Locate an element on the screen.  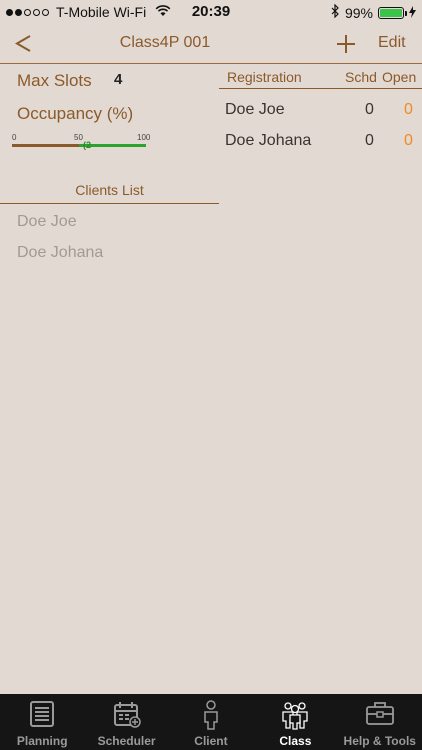
tab-label: Help & Tools is located at coordinates (379, 741).